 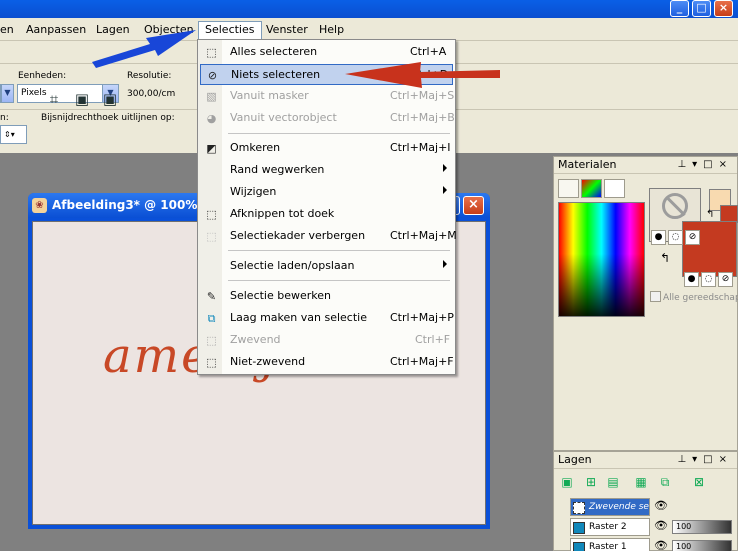 I want to click on new-adjustment-layer-icon: ▤, so click(x=613, y=482).